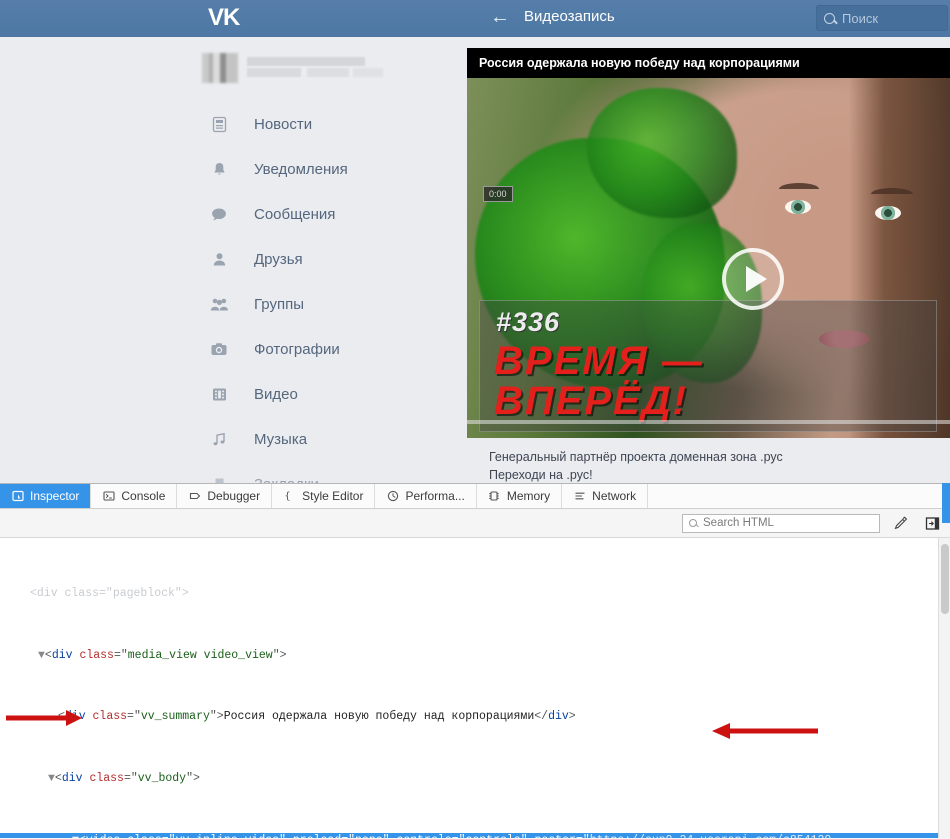  What do you see at coordinates (900, 523) in the screenshot?
I see `pencil-icon` at bounding box center [900, 523].